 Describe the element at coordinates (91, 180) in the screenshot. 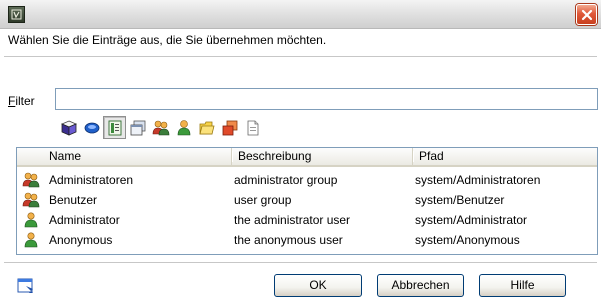

I see `entry-name: Administratoren` at that location.